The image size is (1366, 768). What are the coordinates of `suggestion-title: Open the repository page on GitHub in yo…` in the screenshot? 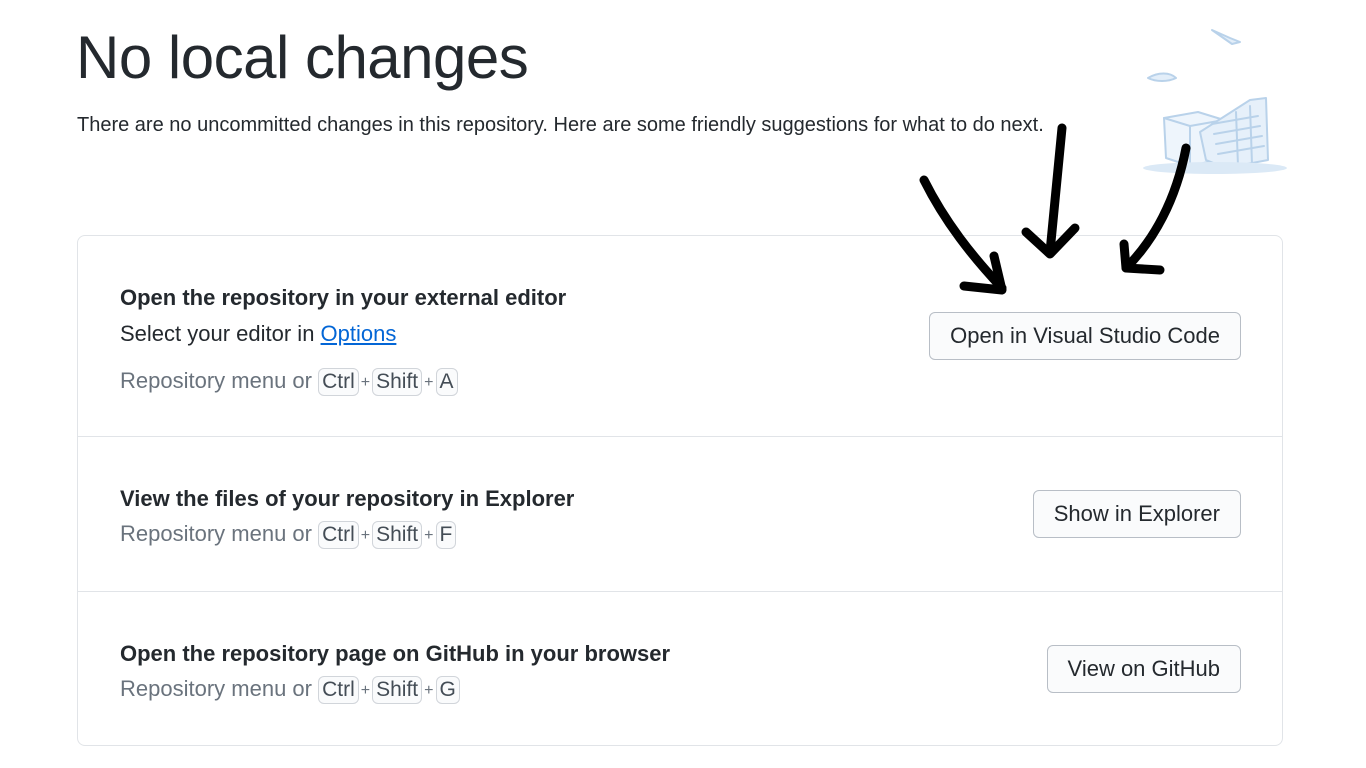 It's located at (395, 653).